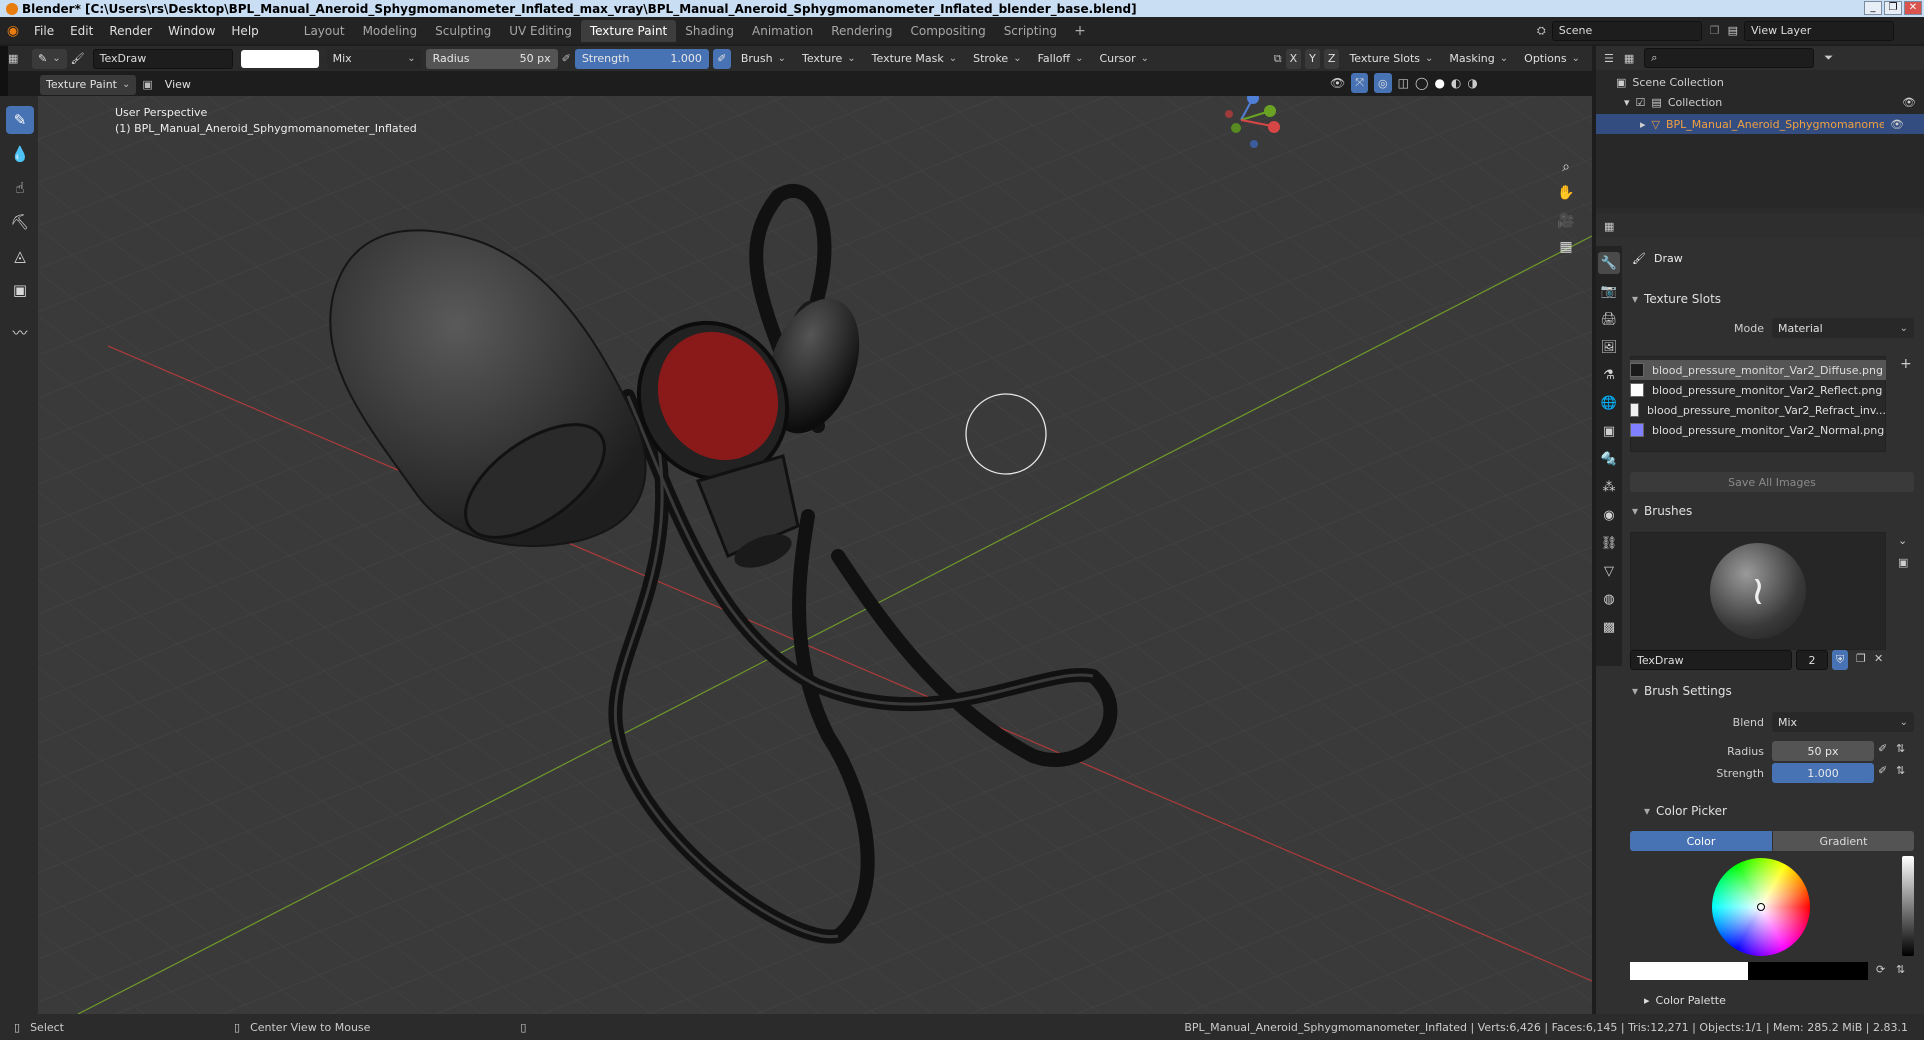  I want to click on add-workspace-icon: +, so click(1080, 31).